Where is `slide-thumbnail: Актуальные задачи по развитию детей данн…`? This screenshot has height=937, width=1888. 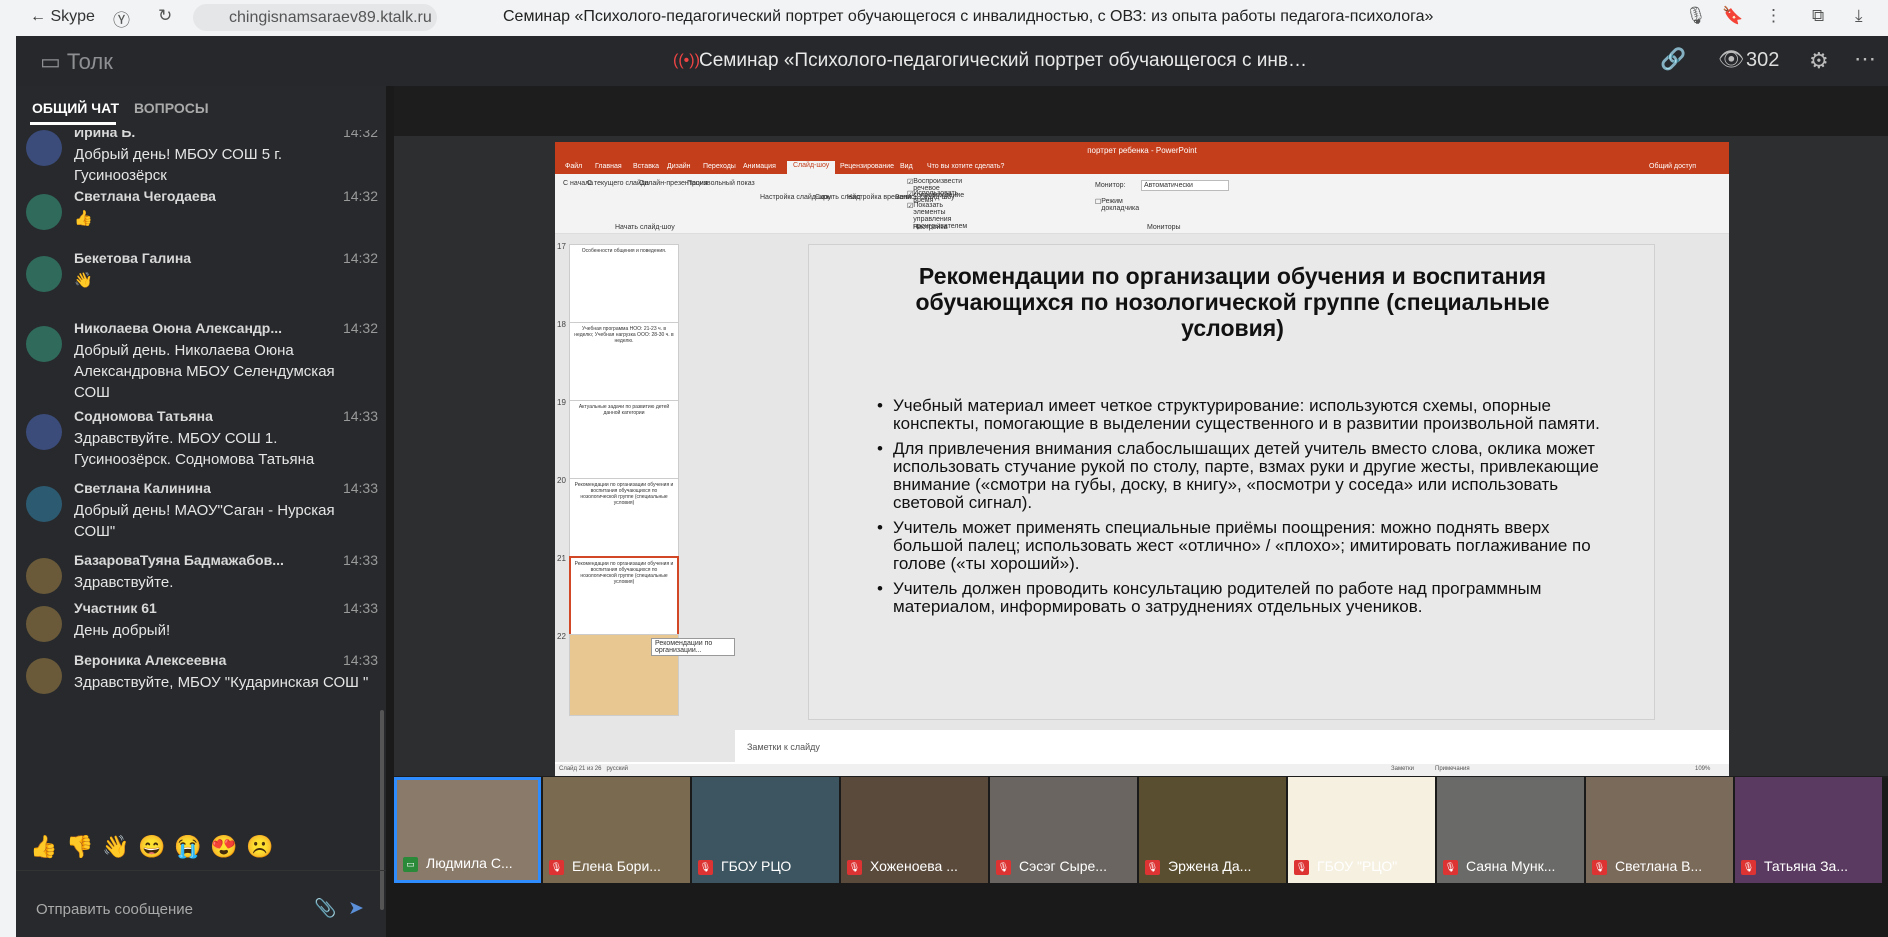 slide-thumbnail: Актуальные задачи по развитию детей данн… is located at coordinates (624, 441).